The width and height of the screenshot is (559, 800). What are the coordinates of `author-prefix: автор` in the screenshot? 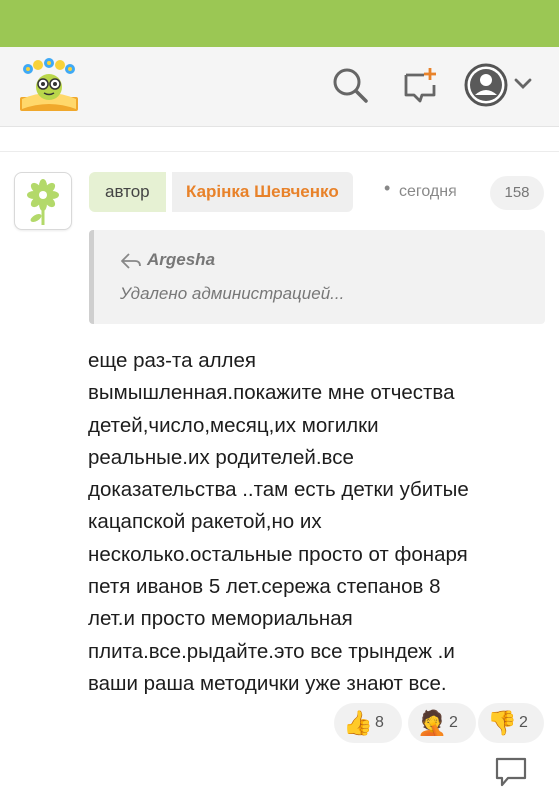 It's located at (127, 192).